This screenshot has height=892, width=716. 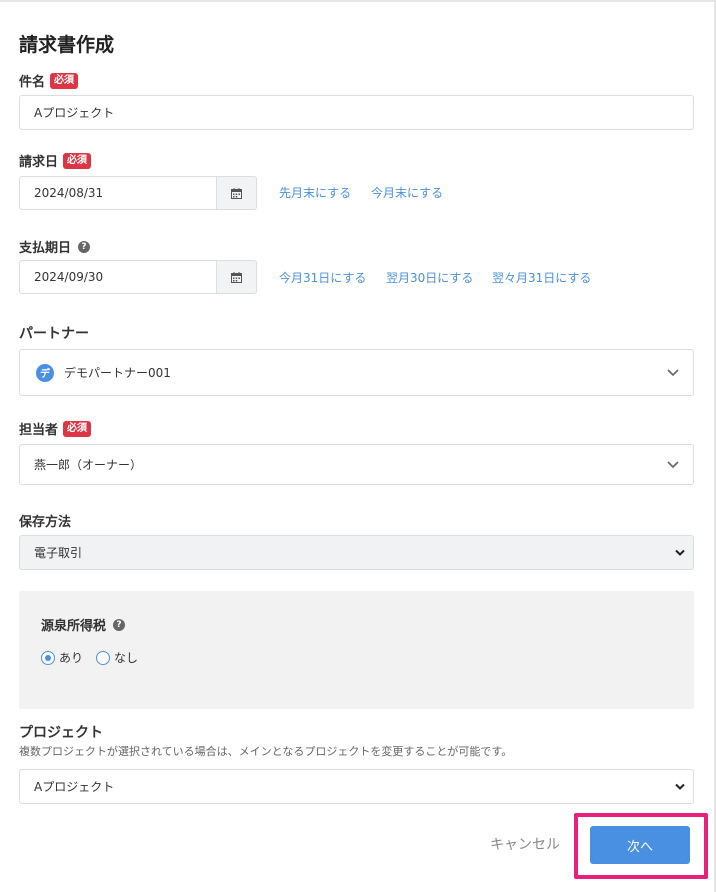 What do you see at coordinates (407, 192) in the screenshot?
I see `set-this-month-end-link: 今月末にする` at bounding box center [407, 192].